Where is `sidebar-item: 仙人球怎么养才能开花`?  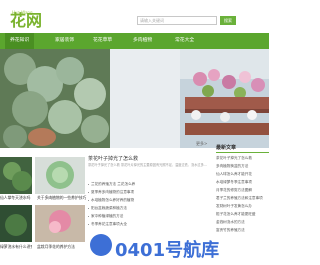 sidebar-item: 仙人球怎么养才能开花 is located at coordinates (242, 174).